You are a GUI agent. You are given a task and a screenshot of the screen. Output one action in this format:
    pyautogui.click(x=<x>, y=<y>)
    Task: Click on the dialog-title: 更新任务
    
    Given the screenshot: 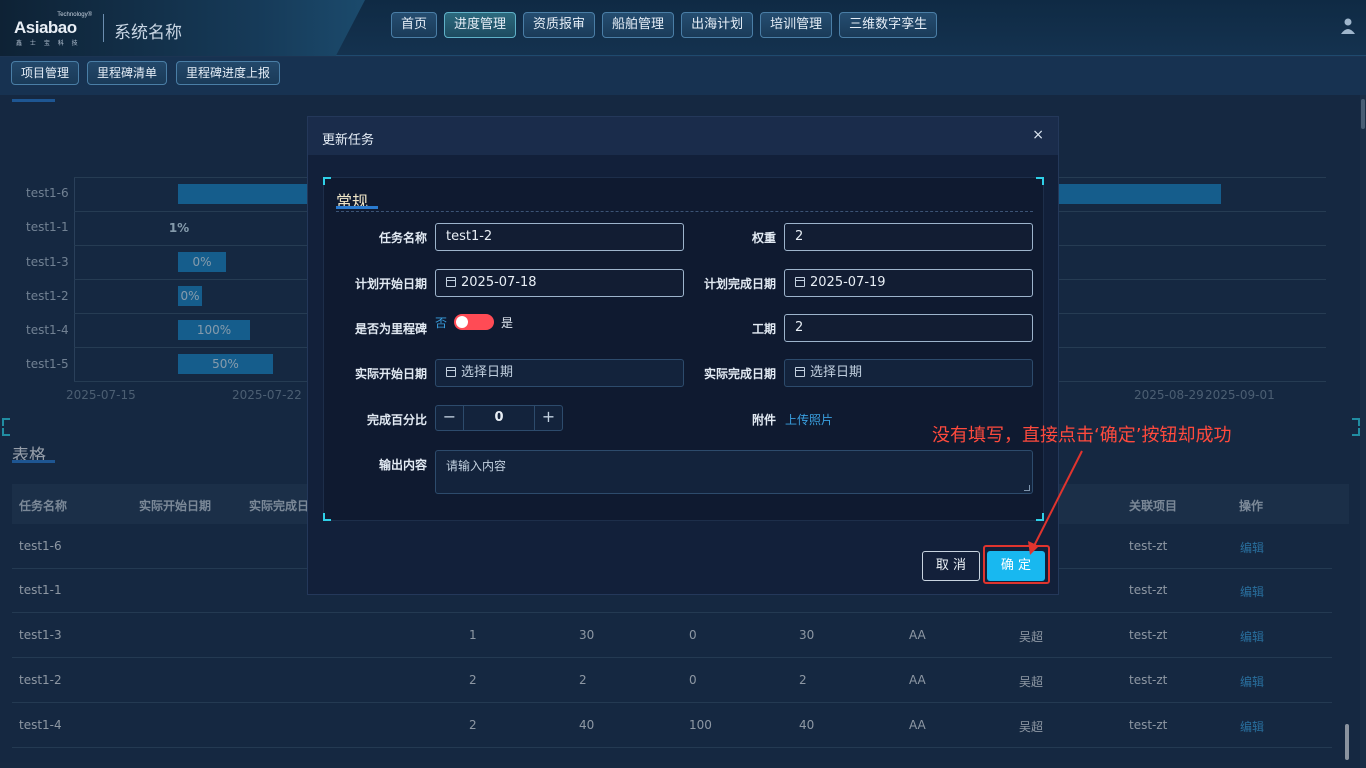 What is the action you would take?
    pyautogui.click(x=348, y=140)
    